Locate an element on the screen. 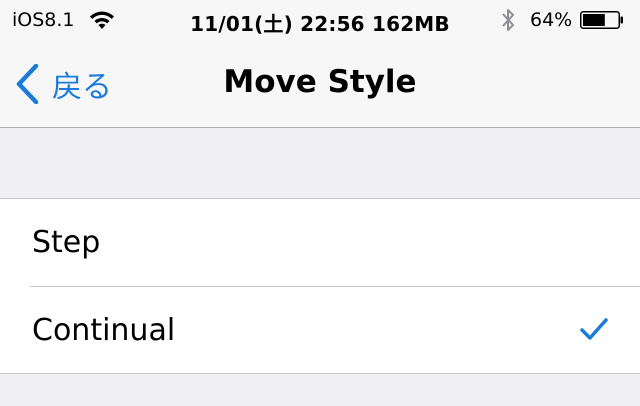 The height and width of the screenshot is (406, 640). page-title: Move Style is located at coordinates (320, 82).